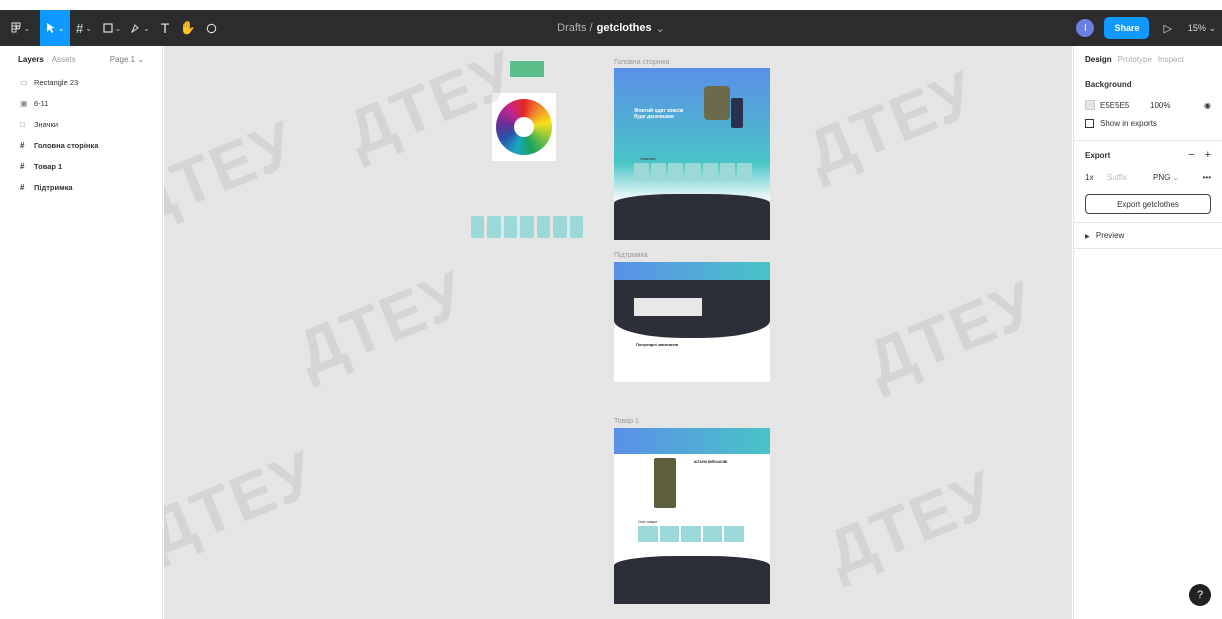  Describe the element at coordinates (1148, 177) in the screenshot. I see `export-settings-row: 1x Suffix PNG ⌄ •••` at that location.